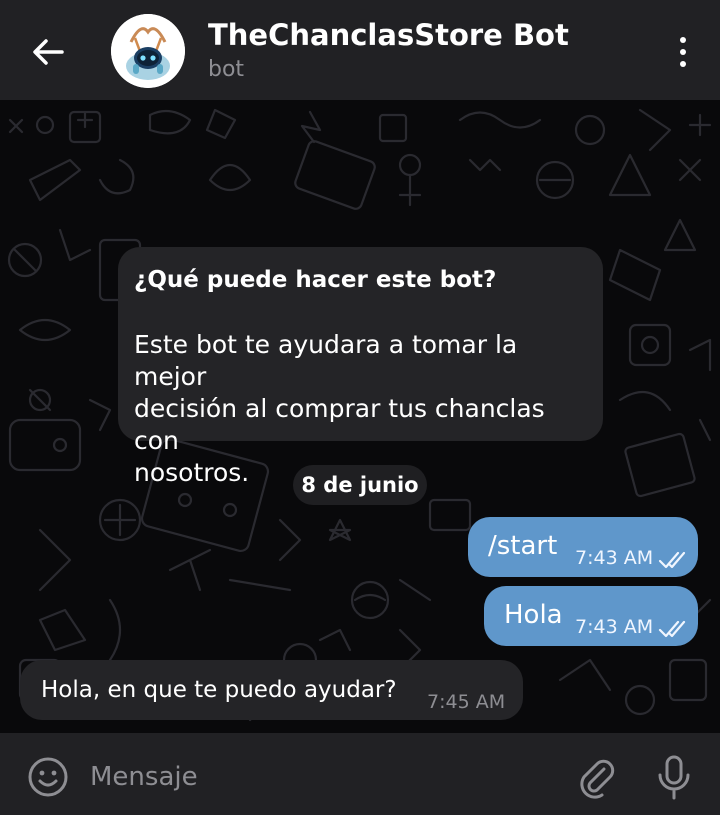 The width and height of the screenshot is (720, 815). Describe the element at coordinates (683, 40) in the screenshot. I see `more-vertical-icon` at that location.